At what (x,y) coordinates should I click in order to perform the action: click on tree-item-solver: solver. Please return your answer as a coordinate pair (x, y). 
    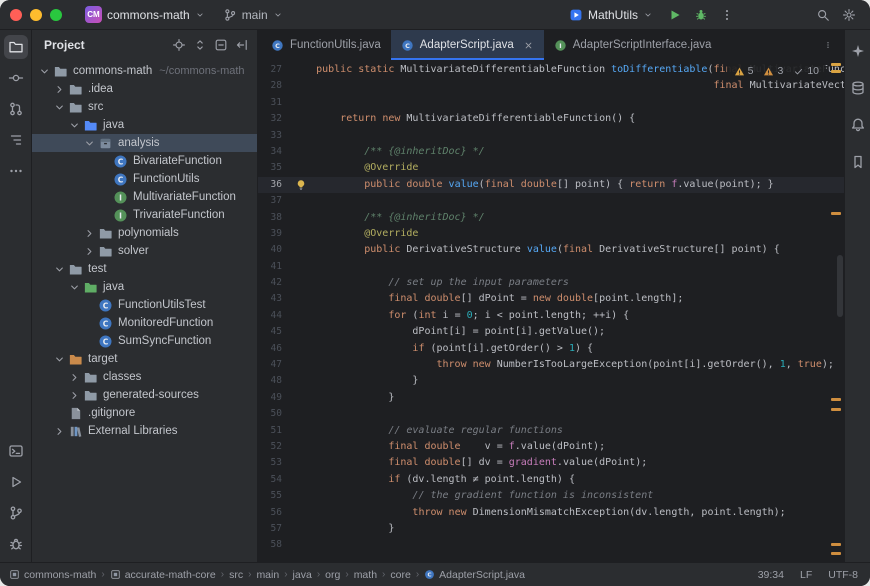
    Looking at the image, I should click on (144, 251).